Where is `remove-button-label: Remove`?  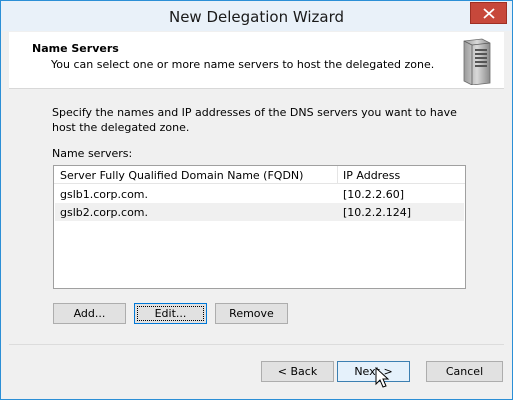
remove-button-label: Remove is located at coordinates (251, 313).